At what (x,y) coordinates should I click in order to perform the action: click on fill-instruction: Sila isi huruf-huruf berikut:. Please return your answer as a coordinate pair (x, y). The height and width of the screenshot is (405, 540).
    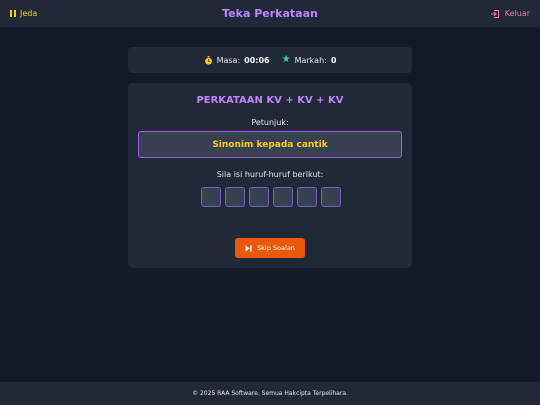
    Looking at the image, I should click on (270, 174).